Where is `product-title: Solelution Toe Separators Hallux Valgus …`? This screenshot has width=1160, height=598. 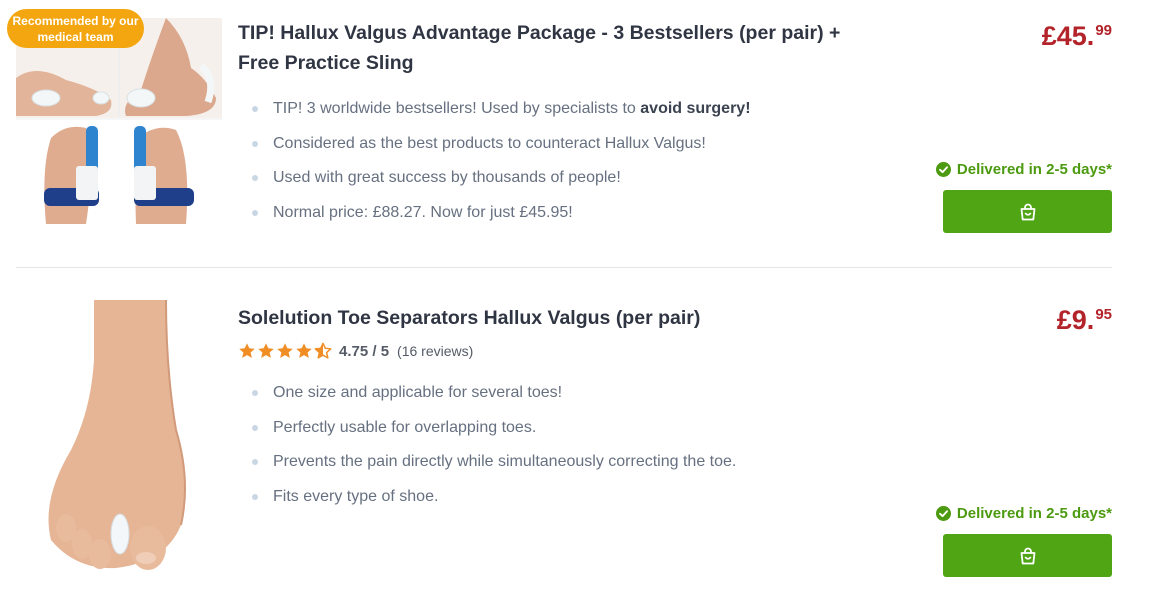
product-title: Solelution Toe Separators Hallux Valgus … is located at coordinates (558, 318).